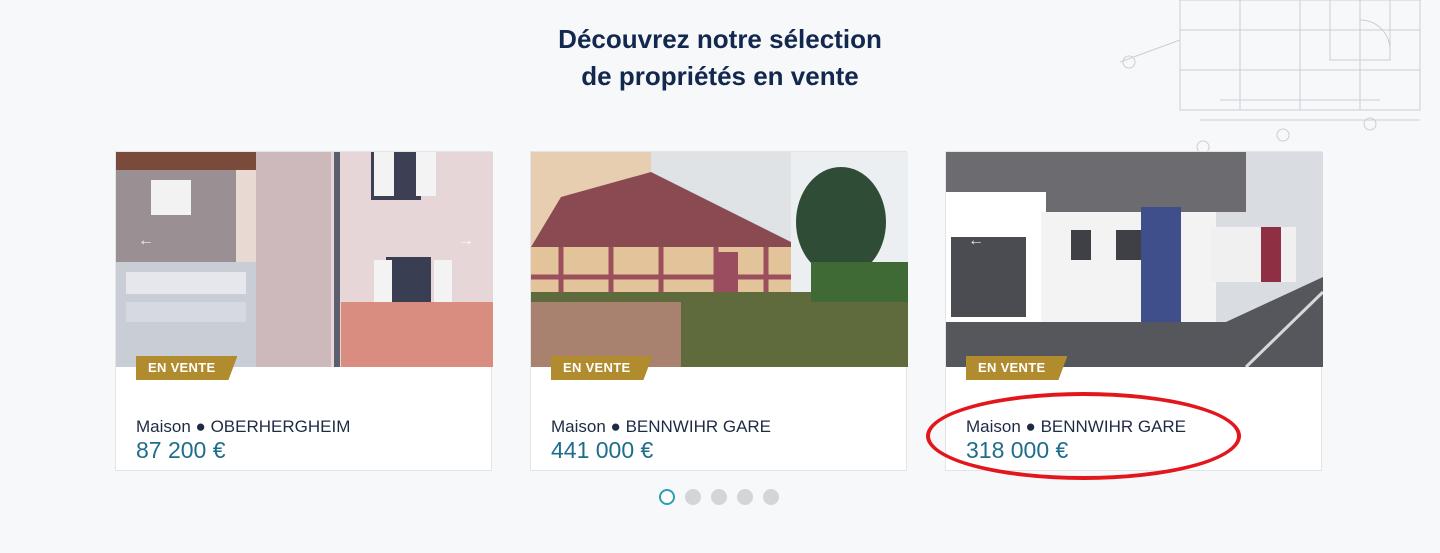 The image size is (1440, 553). I want to click on arrow-right-icon: →, so click(466, 241).